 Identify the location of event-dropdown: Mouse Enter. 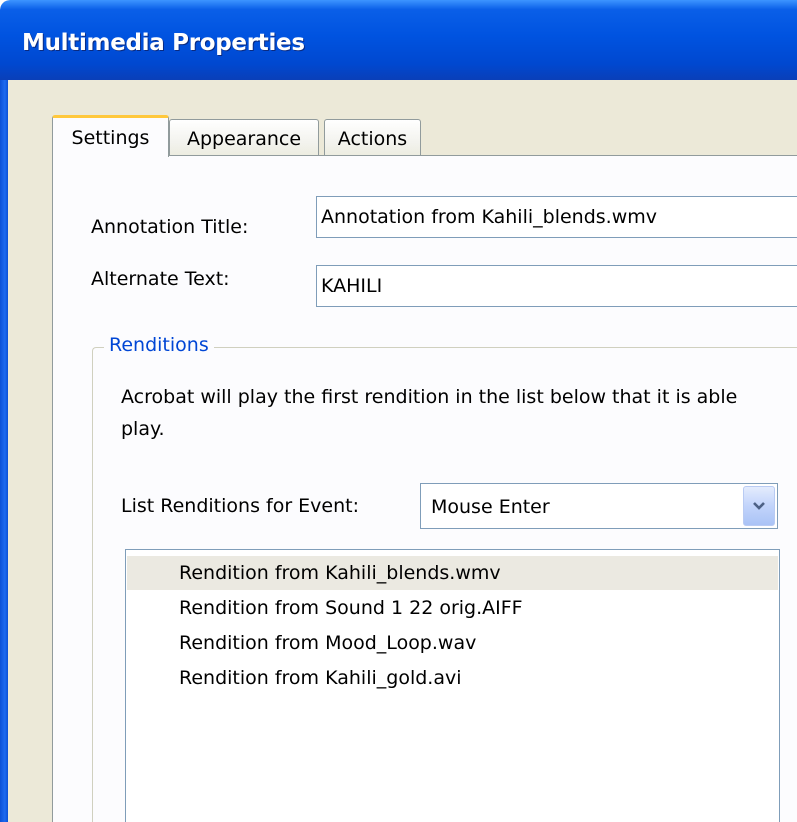
(599, 506).